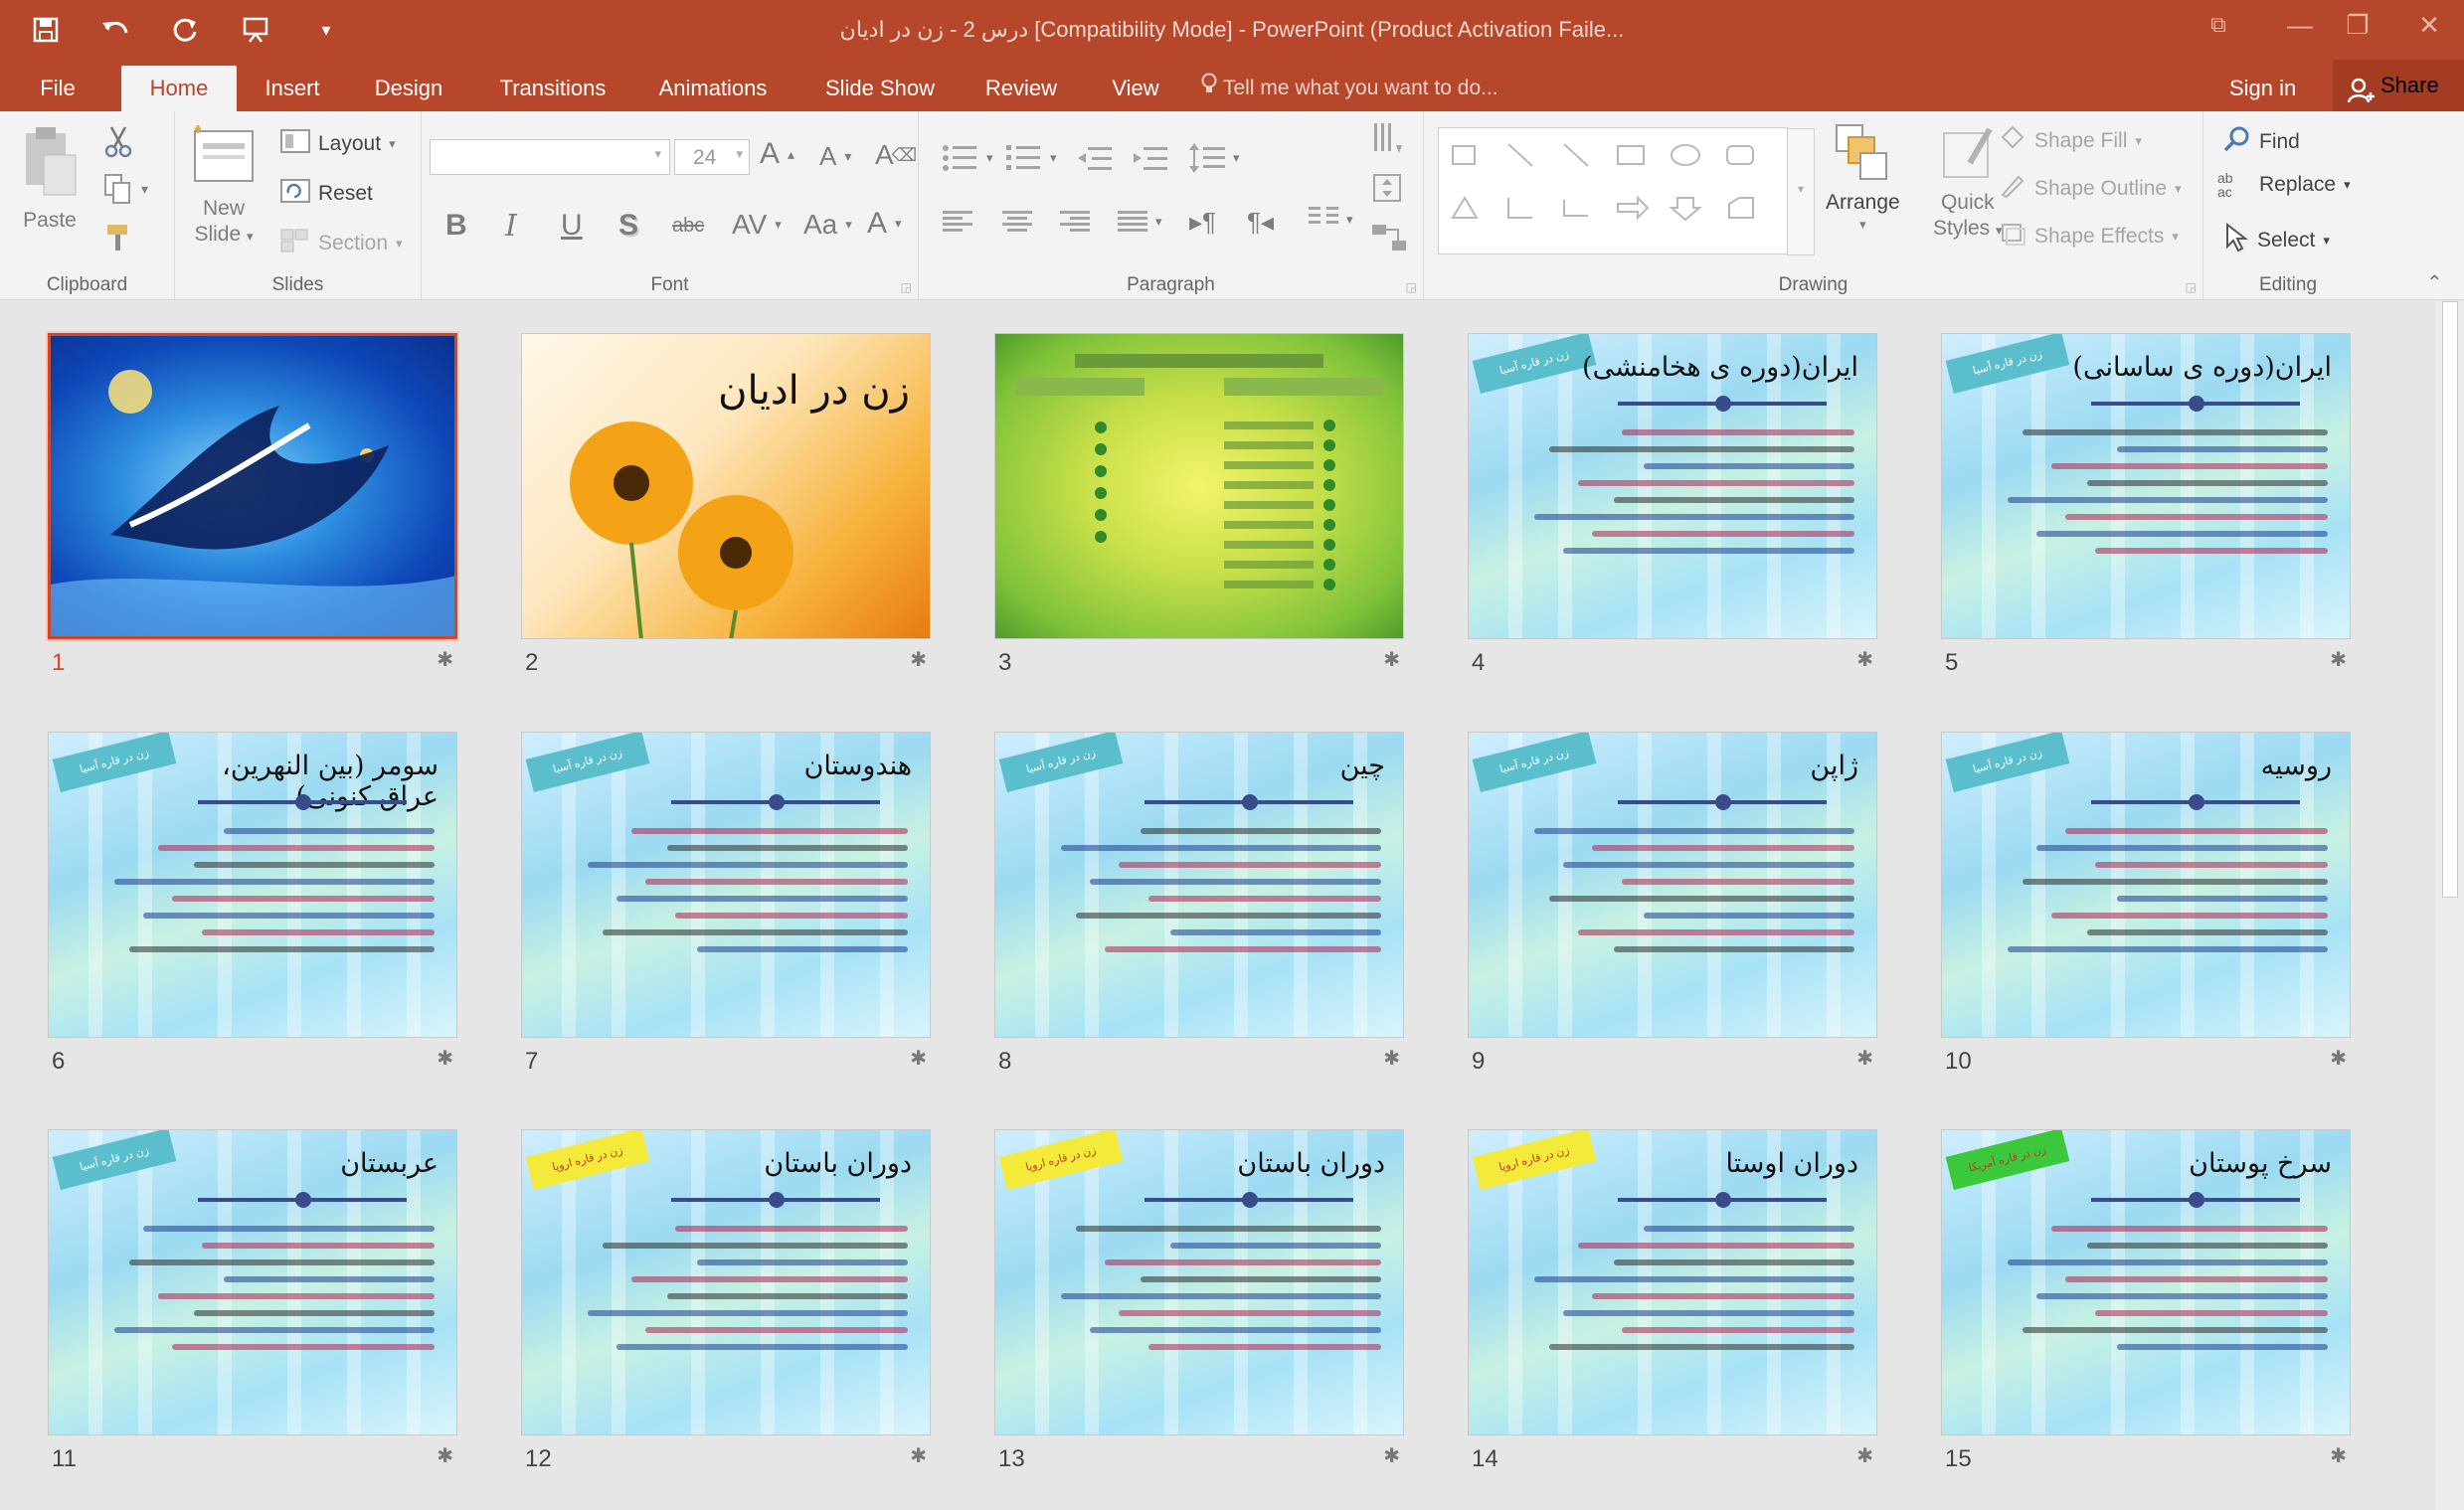 Image resolution: width=2464 pixels, height=1510 pixels. I want to click on slide-preview: زن در قاره آسیا عربستان, so click(252, 1282).